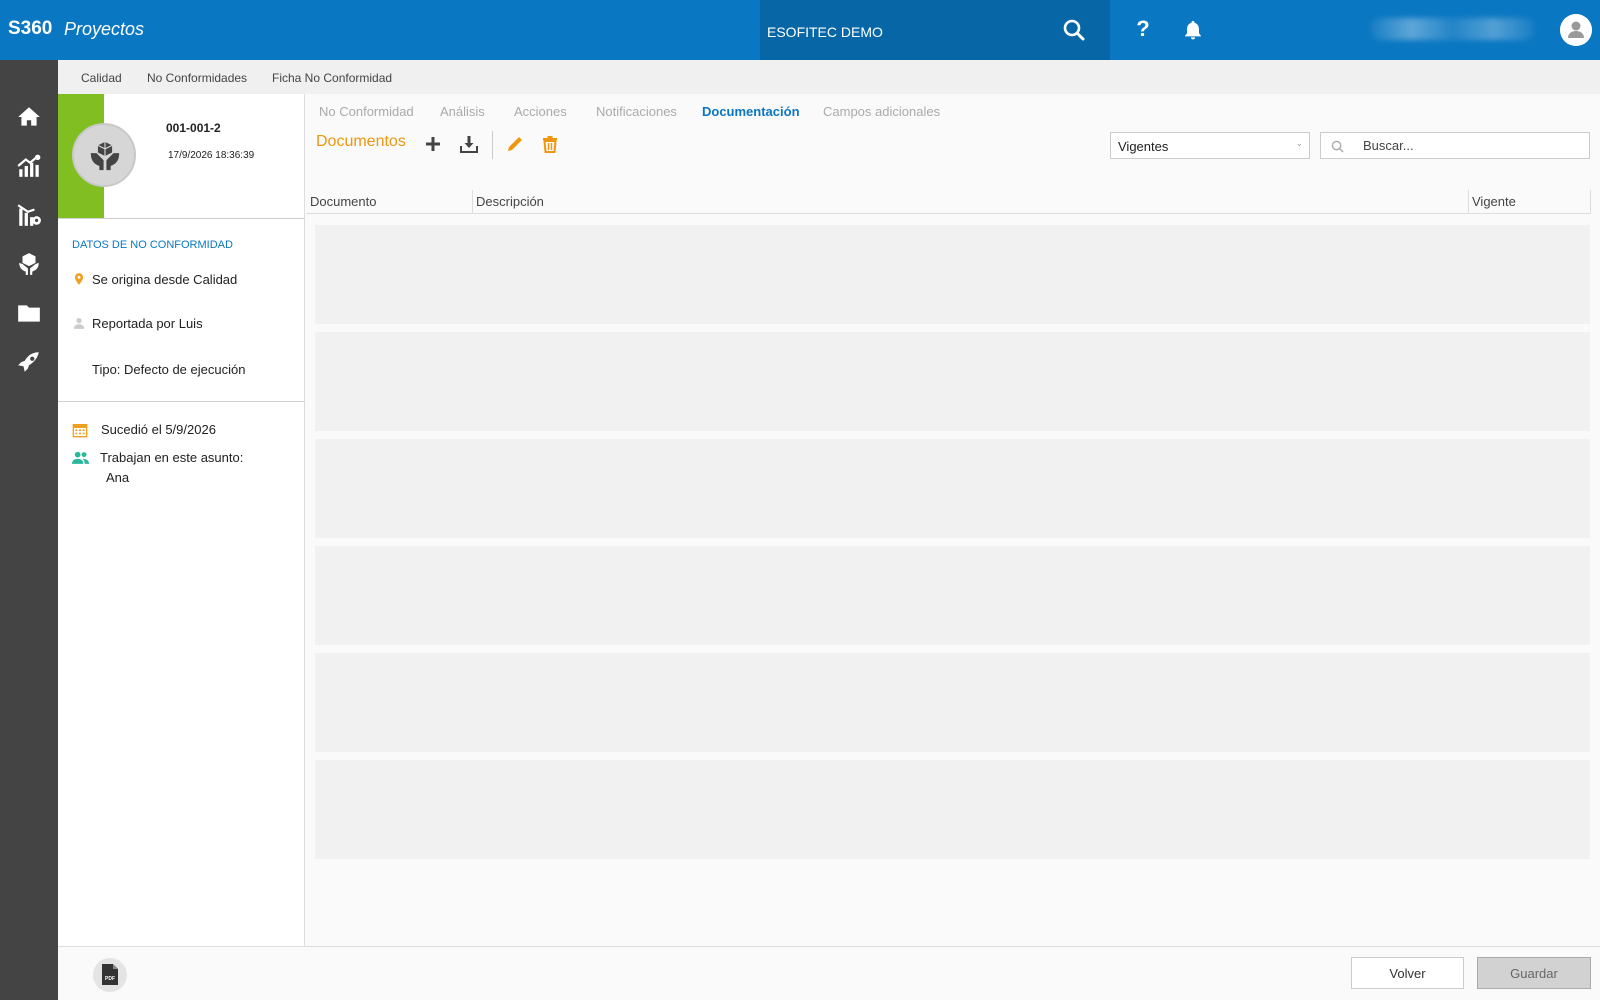 Image resolution: width=1600 pixels, height=1000 pixels. What do you see at coordinates (29, 117) in the screenshot?
I see `home-icon` at bounding box center [29, 117].